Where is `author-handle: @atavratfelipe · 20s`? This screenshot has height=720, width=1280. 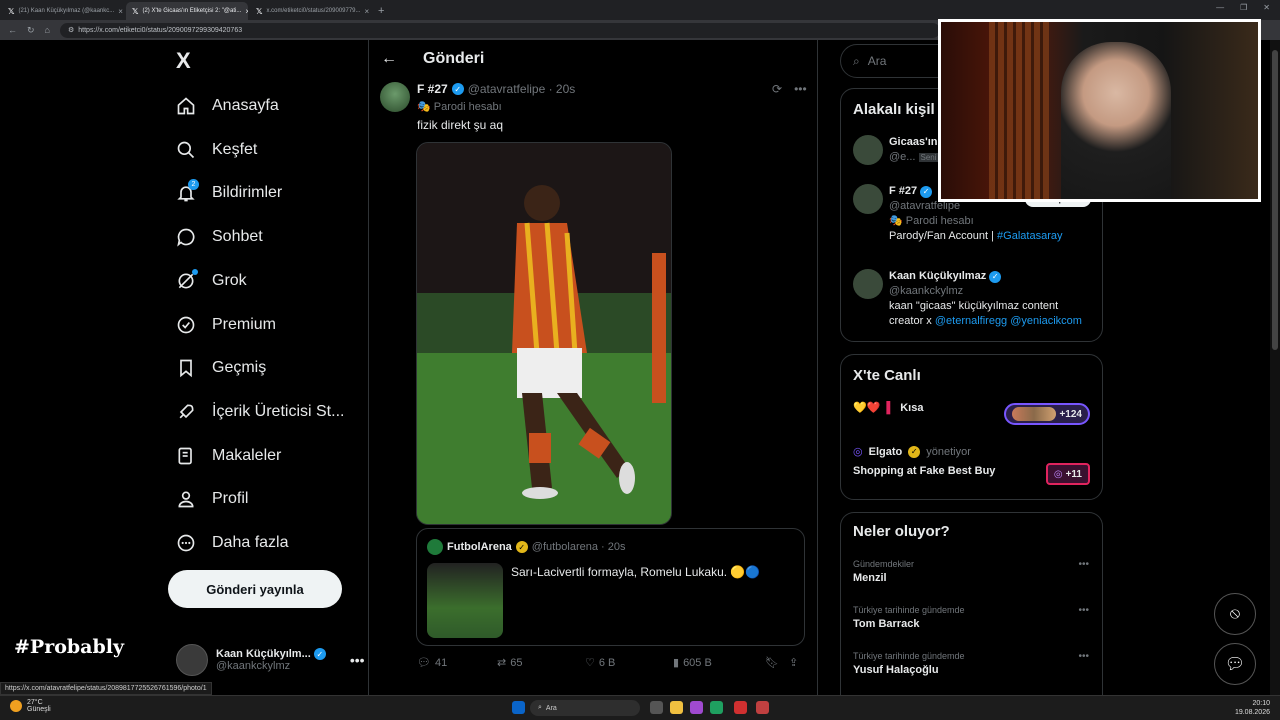
author-handle: @atavratfelipe · 20s is located at coordinates (522, 89).